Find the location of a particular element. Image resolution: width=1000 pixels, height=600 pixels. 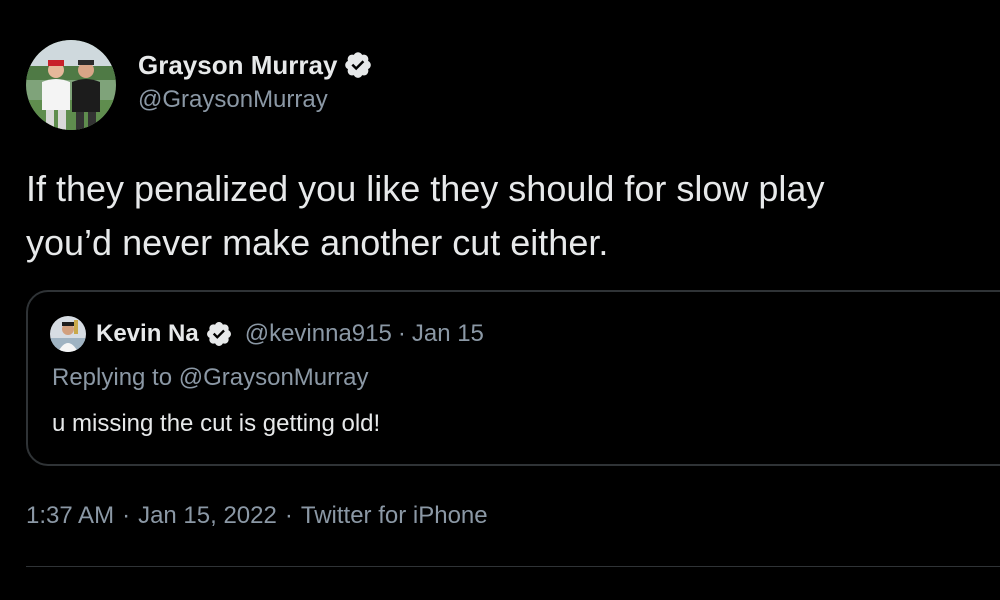

quoted-author-avatar is located at coordinates (68, 334).